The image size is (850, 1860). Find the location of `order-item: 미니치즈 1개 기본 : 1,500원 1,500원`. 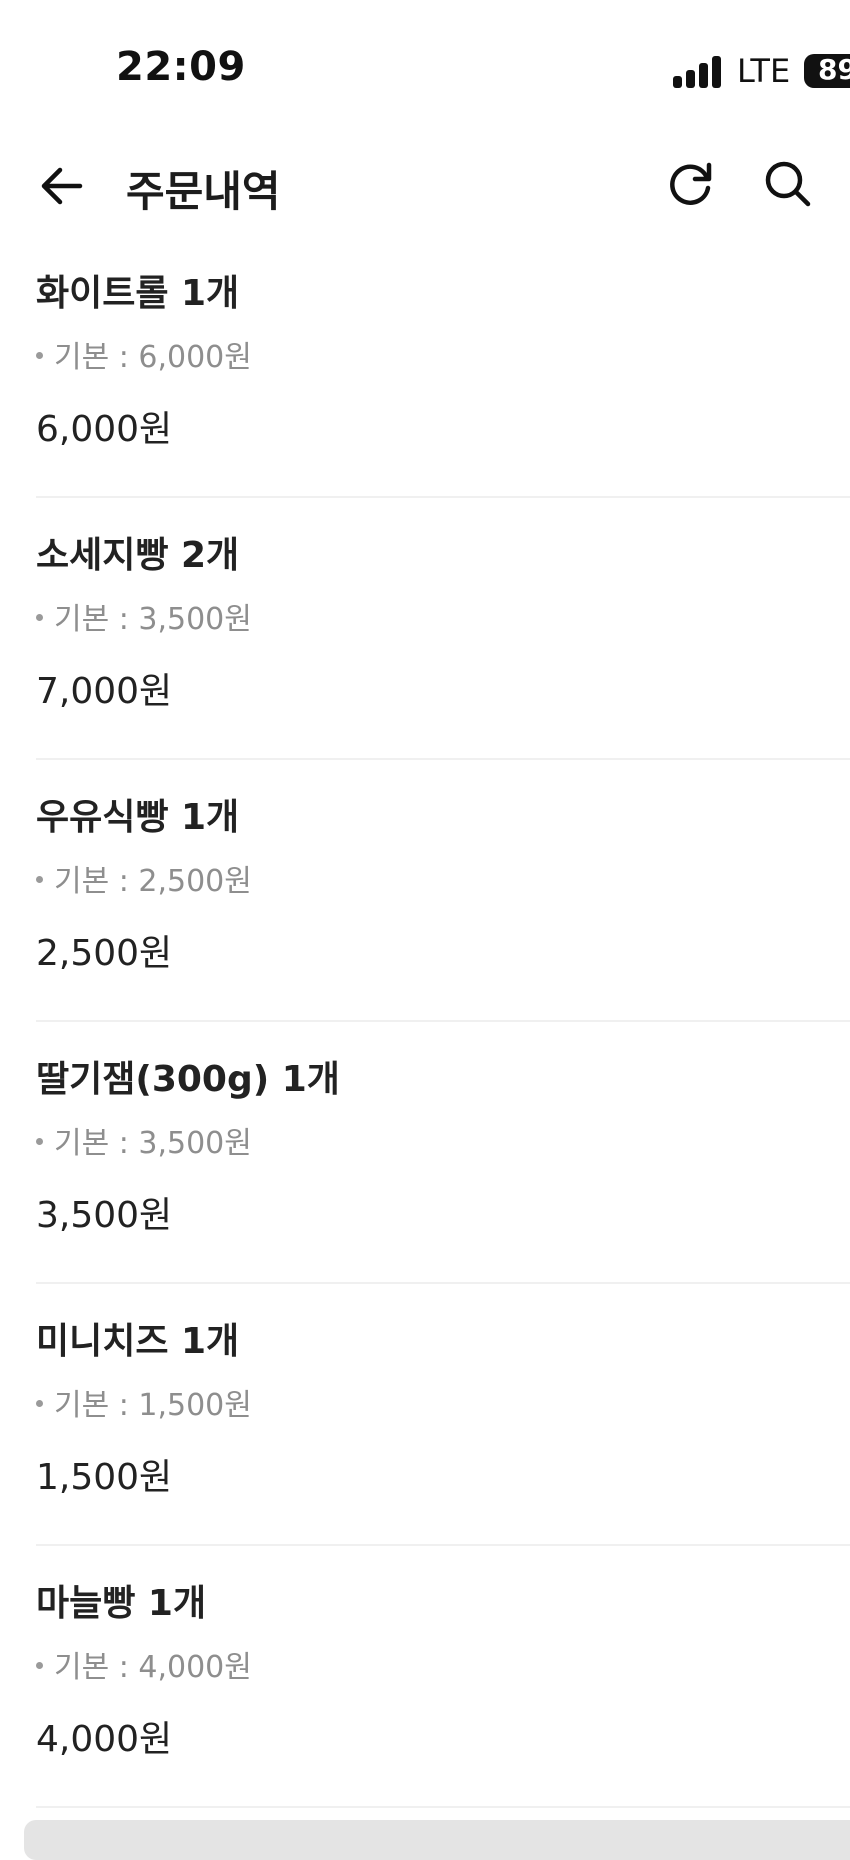

order-item: 미니치즈 1개 기본 : 1,500원 1,500원 is located at coordinates (443, 1415).